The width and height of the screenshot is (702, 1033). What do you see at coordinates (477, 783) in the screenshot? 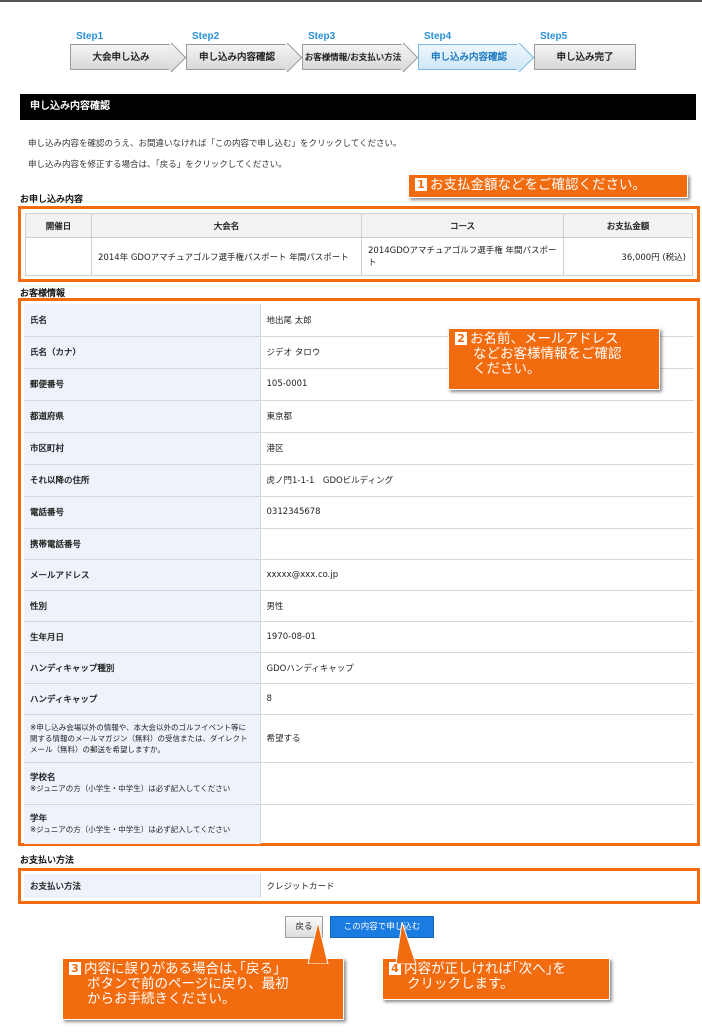
I see `school-value` at bounding box center [477, 783].